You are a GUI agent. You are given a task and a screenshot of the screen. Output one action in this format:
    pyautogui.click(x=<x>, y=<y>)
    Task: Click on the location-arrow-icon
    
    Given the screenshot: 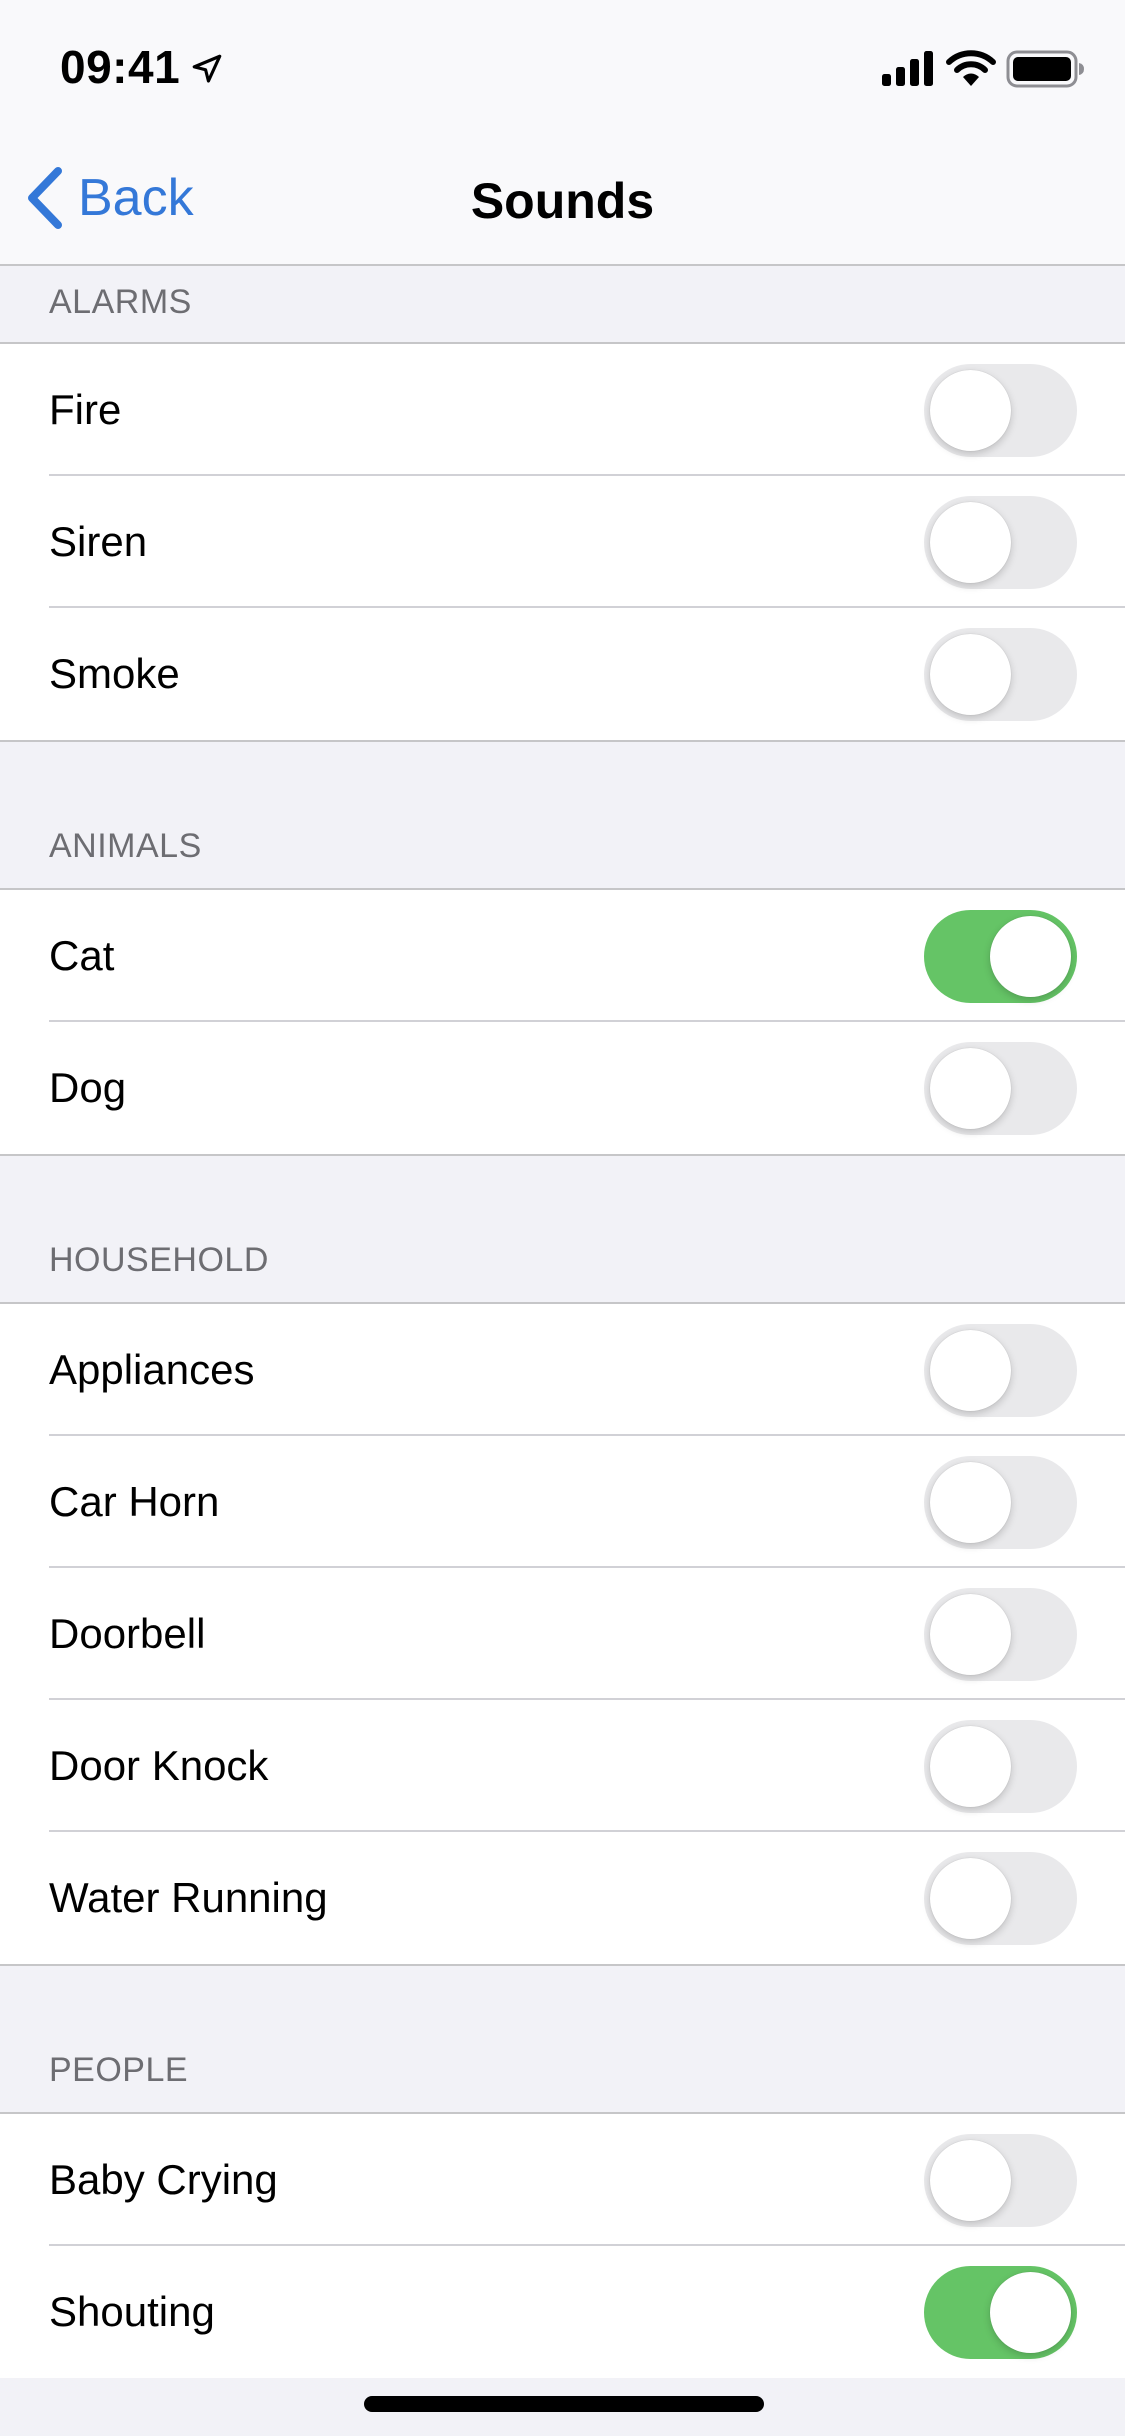 What is the action you would take?
    pyautogui.click(x=207, y=68)
    